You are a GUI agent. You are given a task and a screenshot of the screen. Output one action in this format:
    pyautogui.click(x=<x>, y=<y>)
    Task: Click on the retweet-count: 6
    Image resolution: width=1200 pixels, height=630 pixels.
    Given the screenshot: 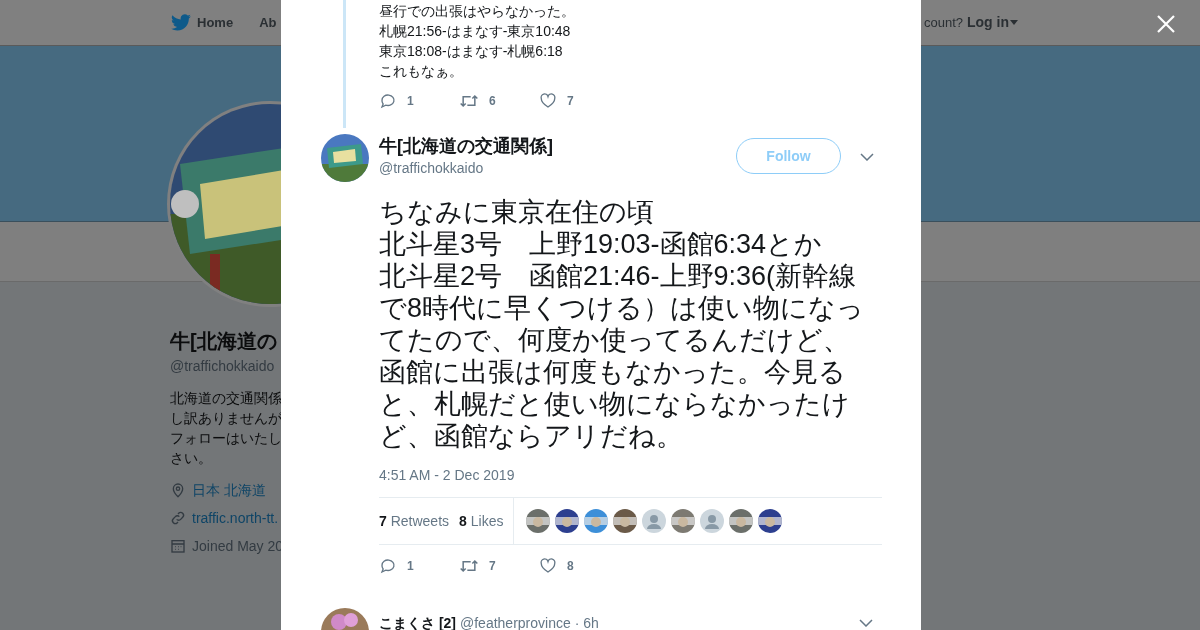 What is the action you would take?
    pyautogui.click(x=492, y=101)
    